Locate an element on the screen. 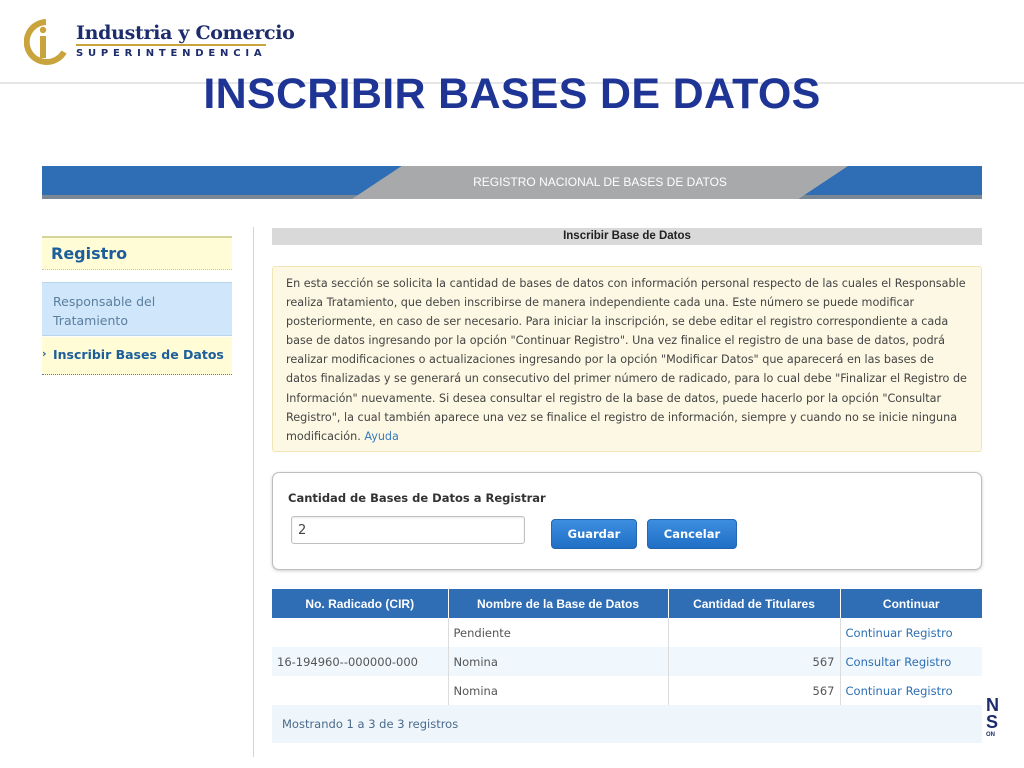  slide-title: INSCRIBIR BASES DE DATOS is located at coordinates (512, 94).